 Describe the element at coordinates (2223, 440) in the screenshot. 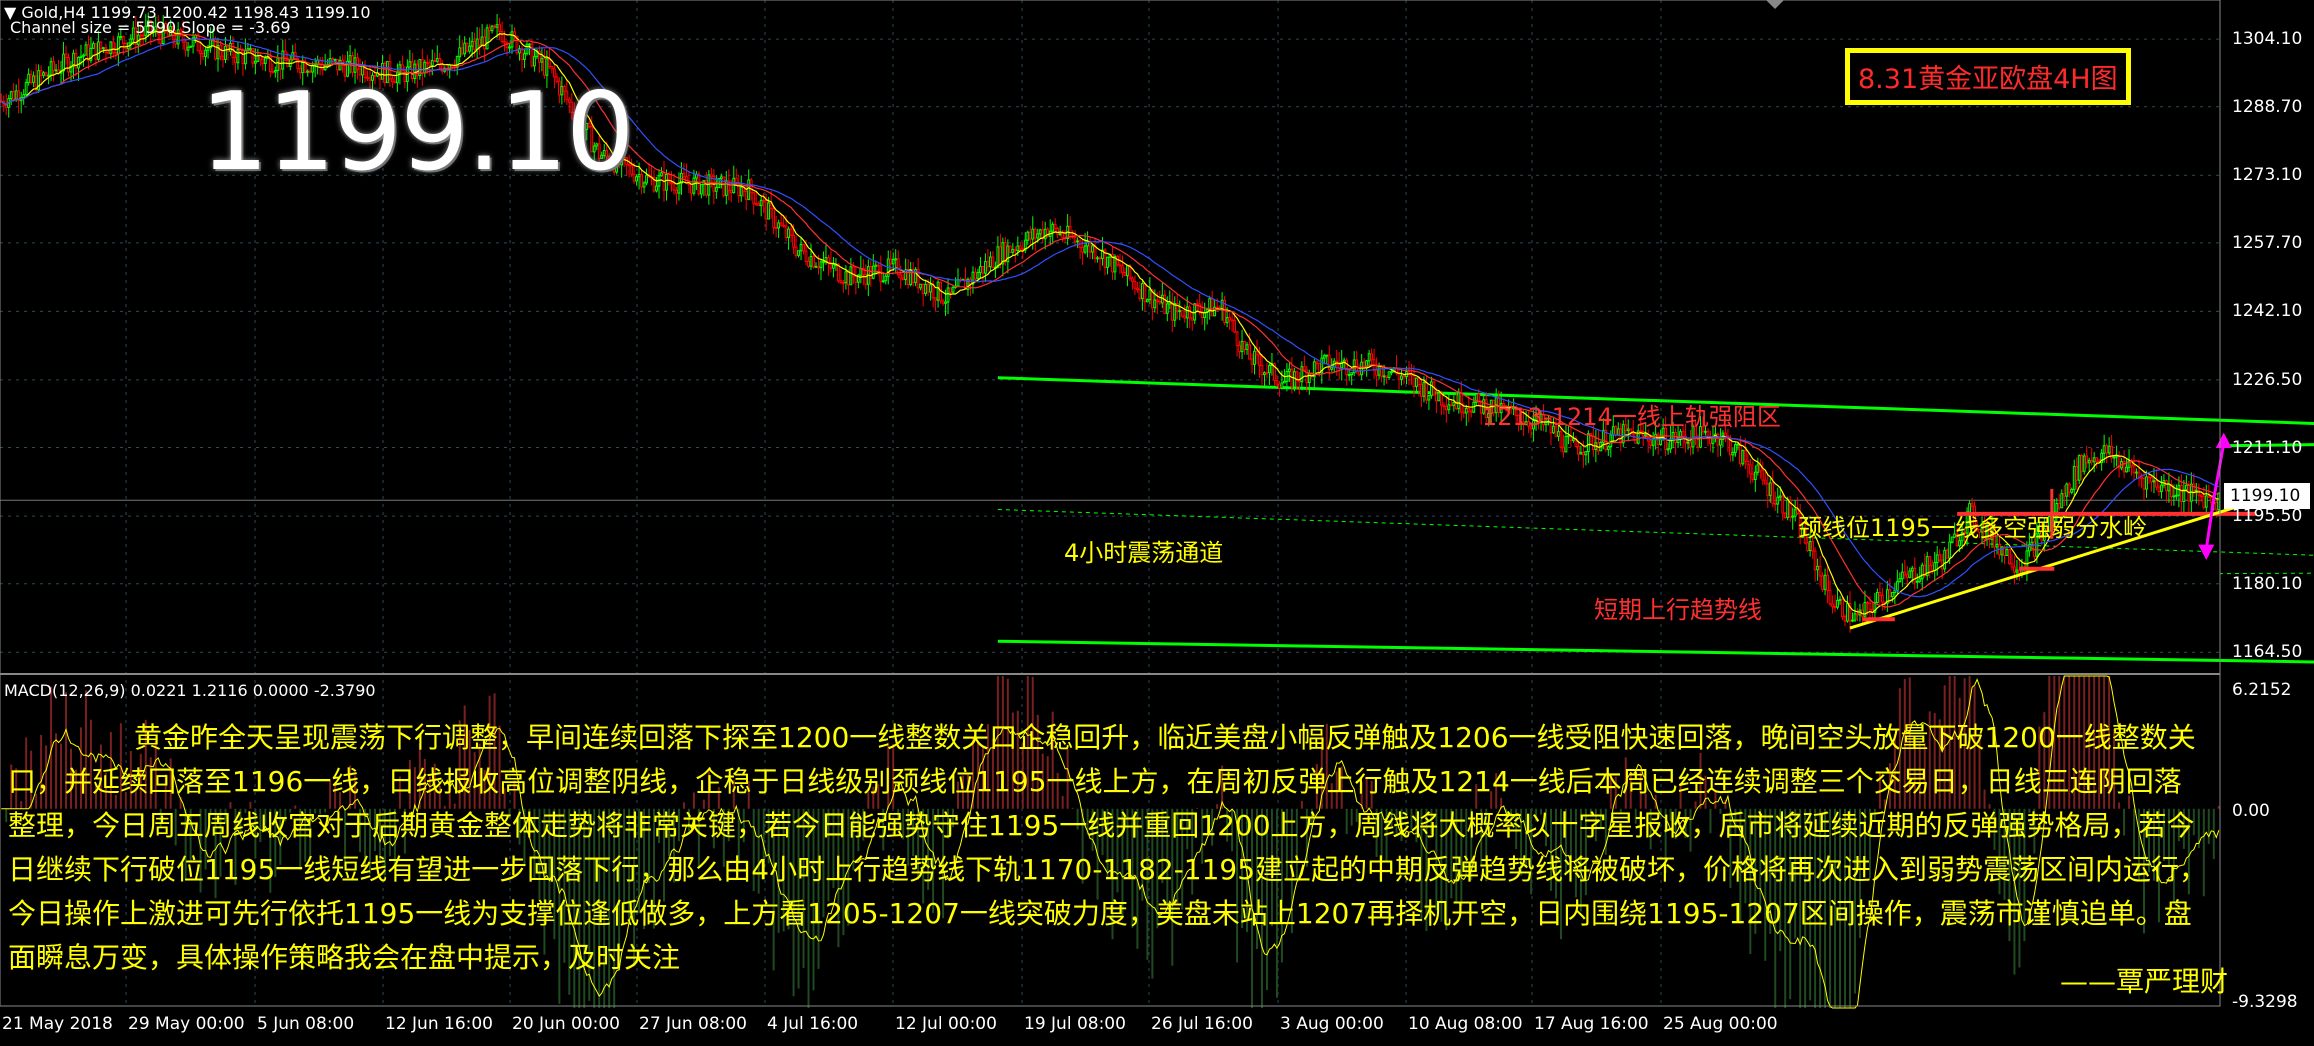

I see `up-arrow-head` at that location.